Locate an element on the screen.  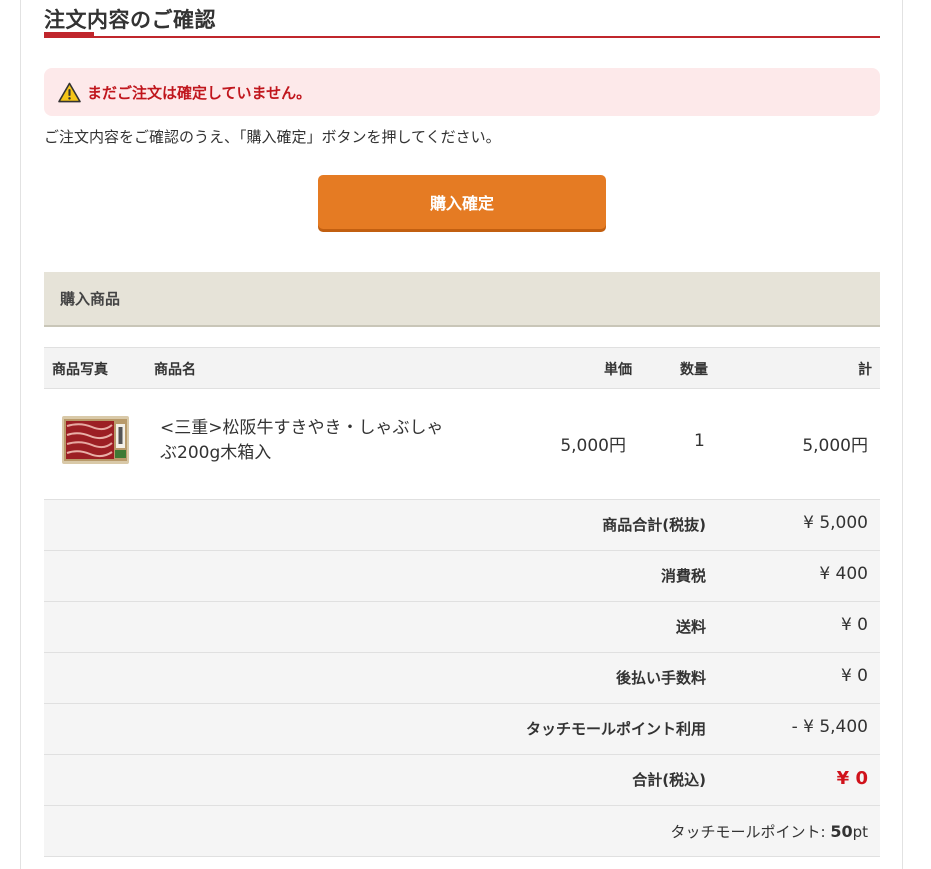
points-used-label: タッチモールポイント利用 is located at coordinates (615, 729).